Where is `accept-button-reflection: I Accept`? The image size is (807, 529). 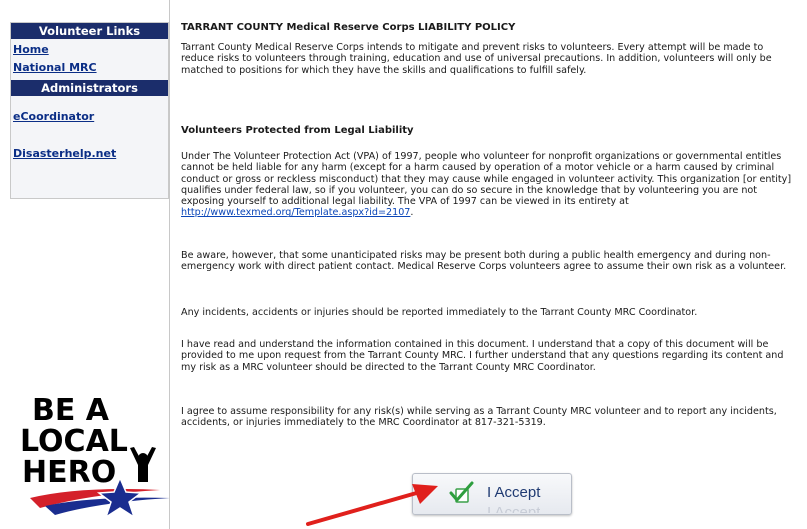
accept-button-reflection: I Accept is located at coordinates (514, 508).